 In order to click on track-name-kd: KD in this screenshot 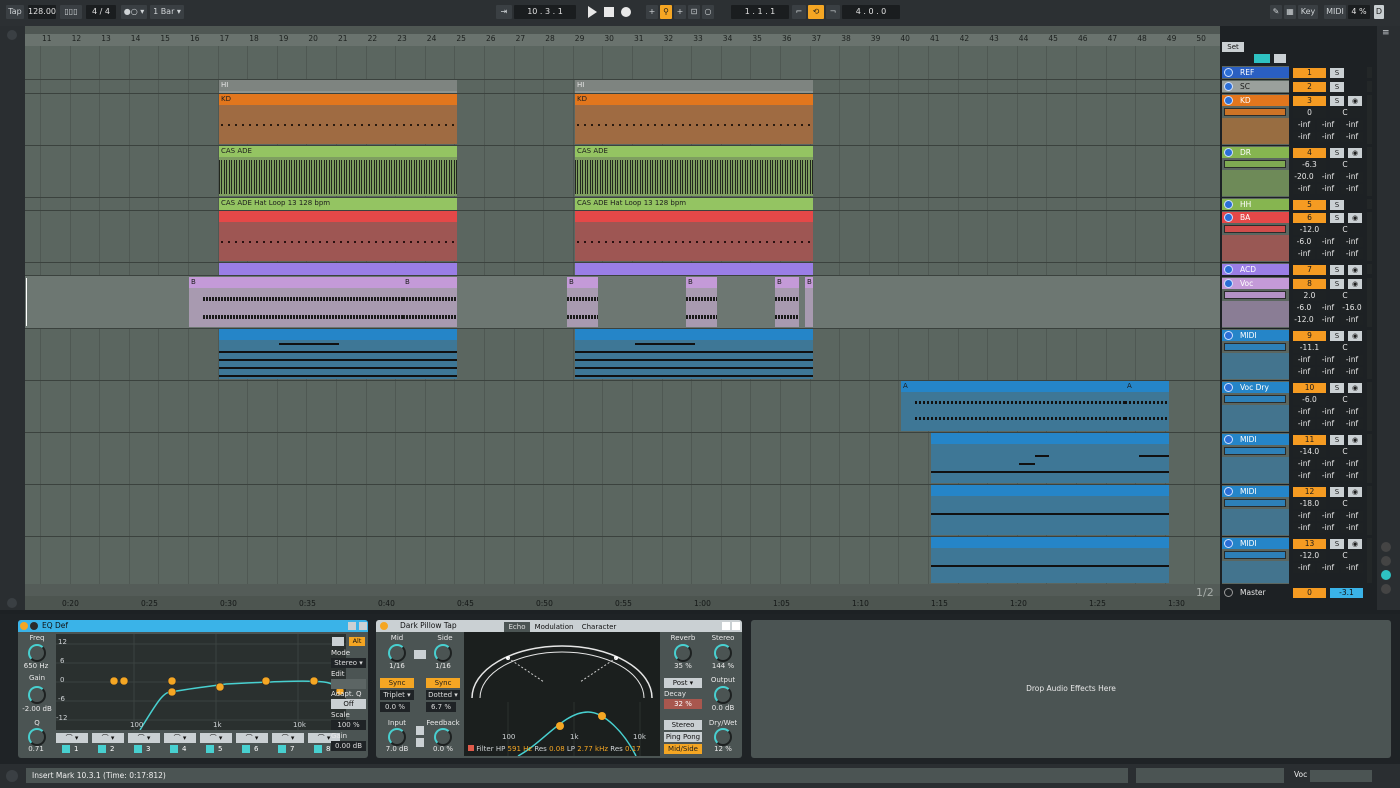, I will do `click(1255, 100)`.